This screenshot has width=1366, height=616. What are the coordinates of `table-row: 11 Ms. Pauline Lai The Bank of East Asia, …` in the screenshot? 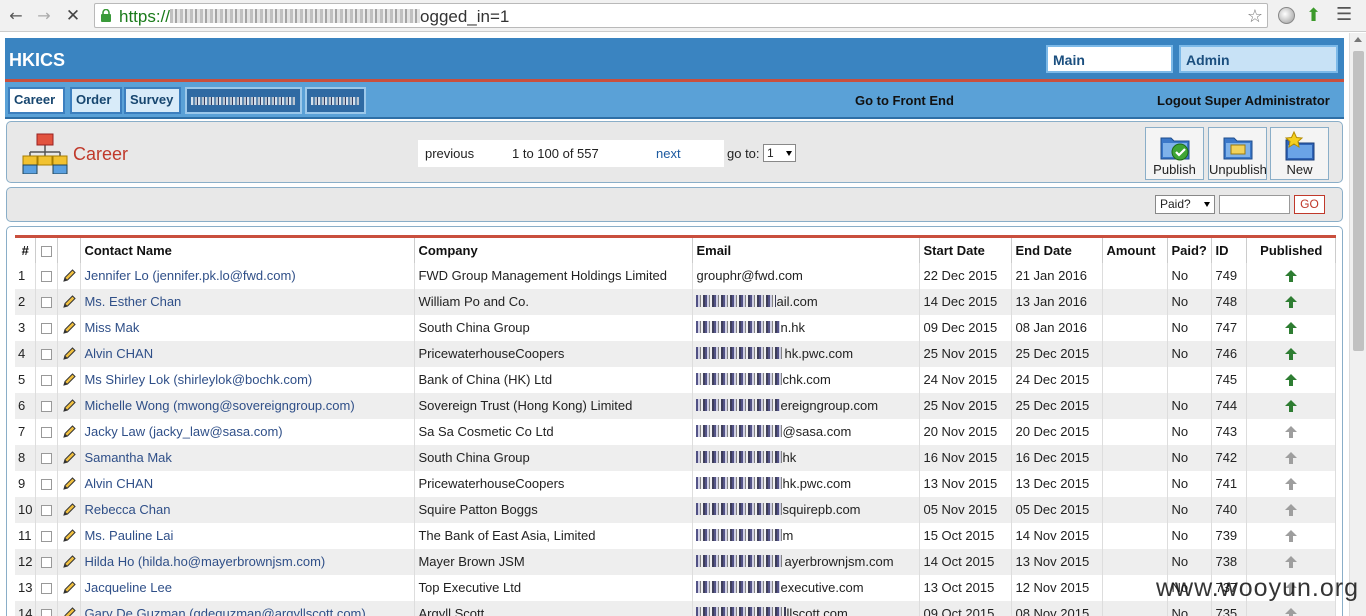 It's located at (675, 535).